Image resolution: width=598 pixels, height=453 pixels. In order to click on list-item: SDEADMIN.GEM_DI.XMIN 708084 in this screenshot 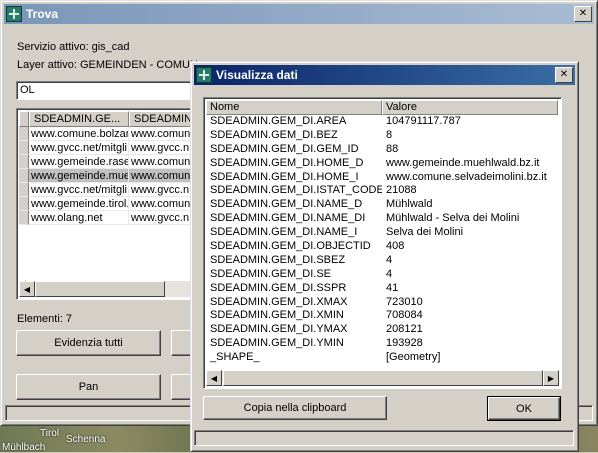, I will do `click(382, 316)`.